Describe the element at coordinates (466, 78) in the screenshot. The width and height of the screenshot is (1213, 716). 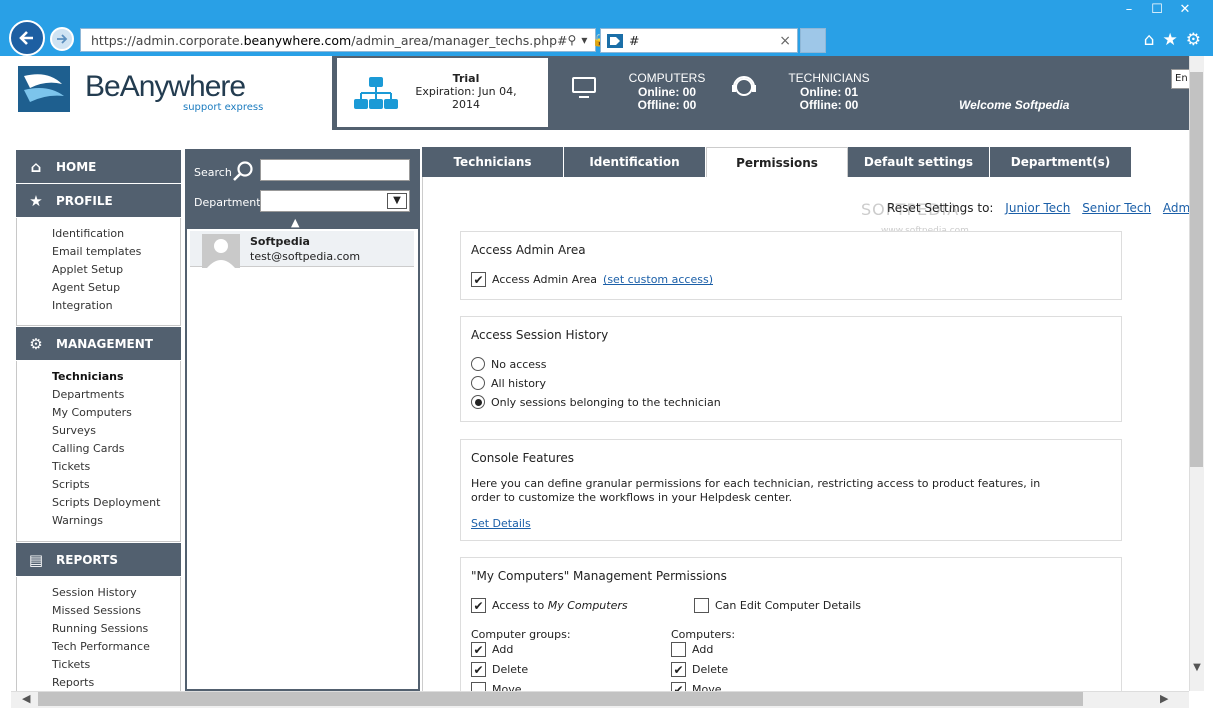
I see `trial-title: Trial` at that location.